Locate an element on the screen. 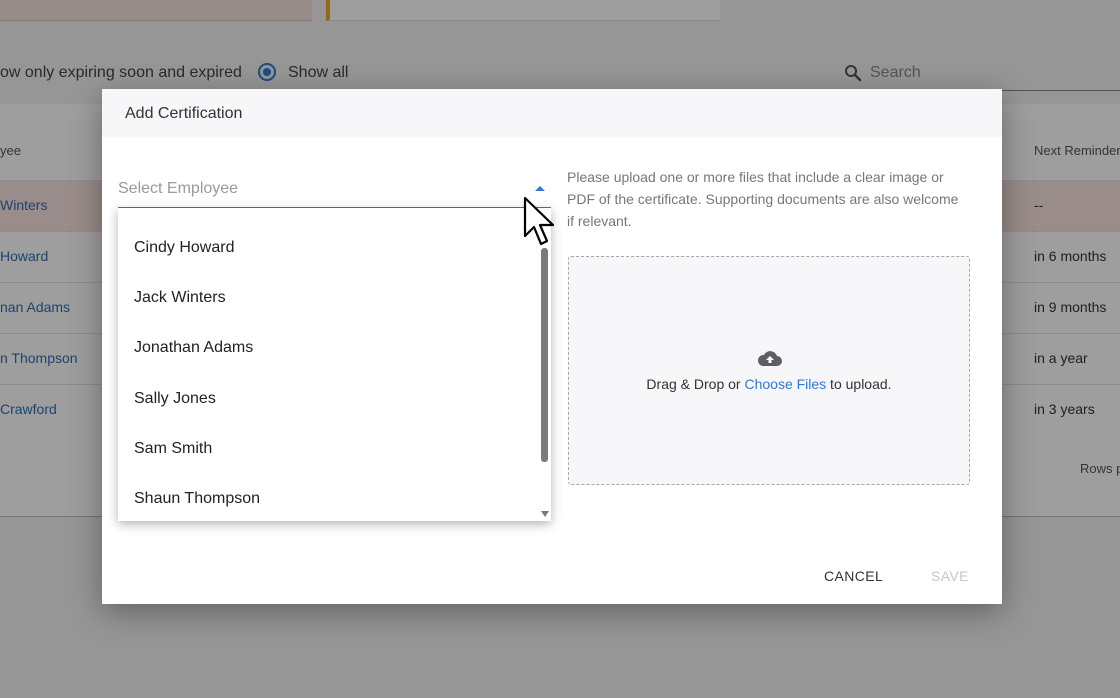 This screenshot has height=698, width=1120. dropdown-option: Sam Smith is located at coordinates (328, 442).